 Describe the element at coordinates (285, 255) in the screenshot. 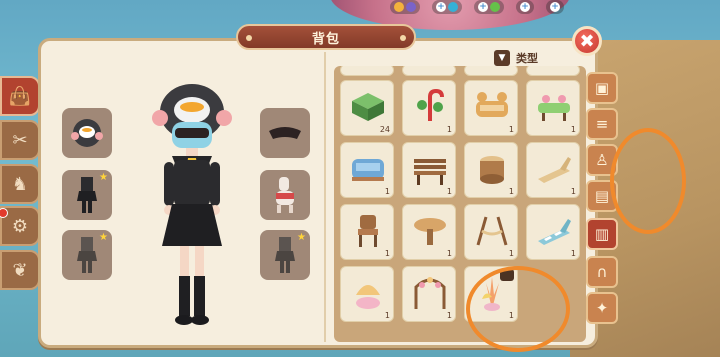

I see `equip-slot-outfit-3: ★` at that location.